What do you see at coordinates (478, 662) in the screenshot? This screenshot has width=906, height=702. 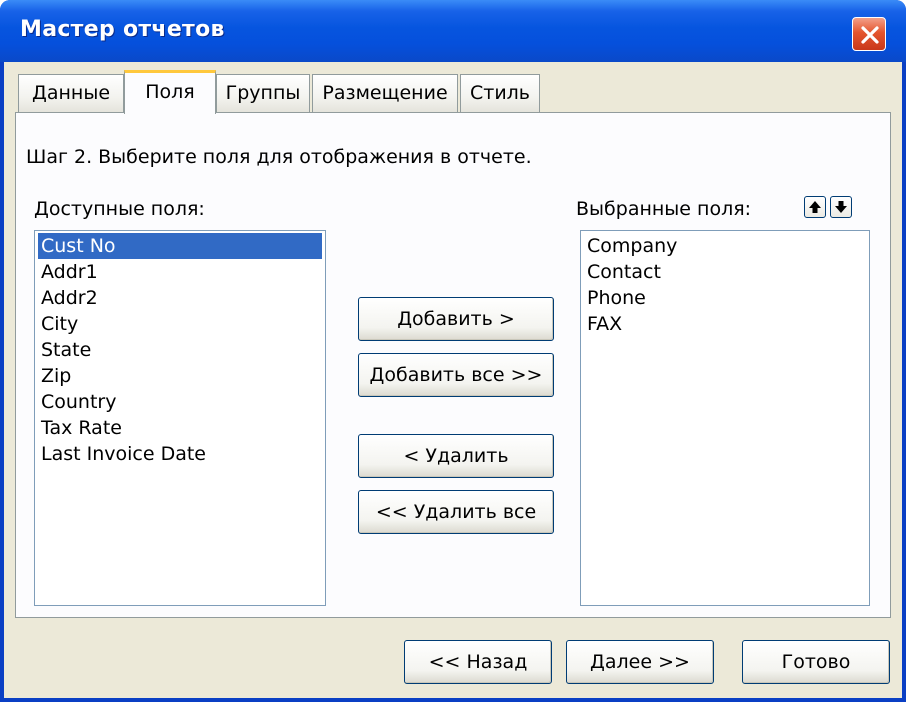 I see `back-button: << Назад` at bounding box center [478, 662].